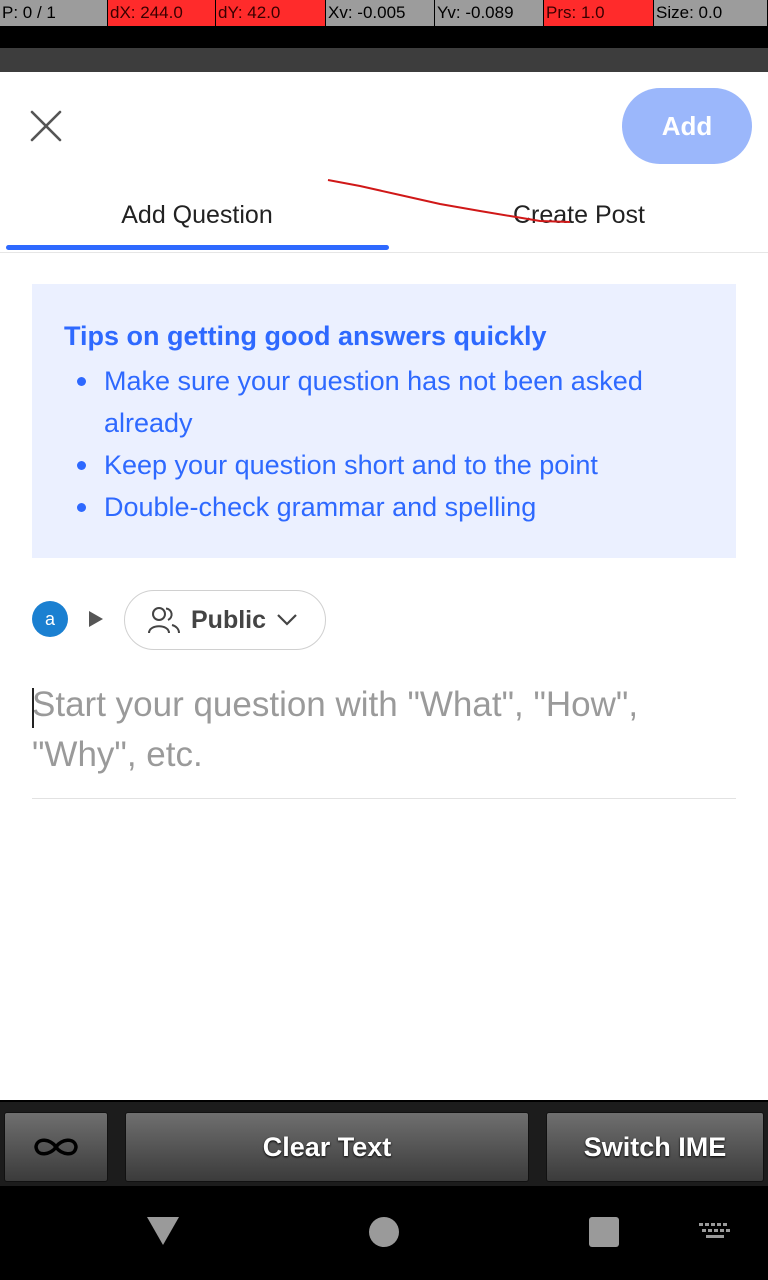 The width and height of the screenshot is (768, 1280). What do you see at coordinates (327, 1147) in the screenshot?
I see `clear-text-button: Clear Text` at bounding box center [327, 1147].